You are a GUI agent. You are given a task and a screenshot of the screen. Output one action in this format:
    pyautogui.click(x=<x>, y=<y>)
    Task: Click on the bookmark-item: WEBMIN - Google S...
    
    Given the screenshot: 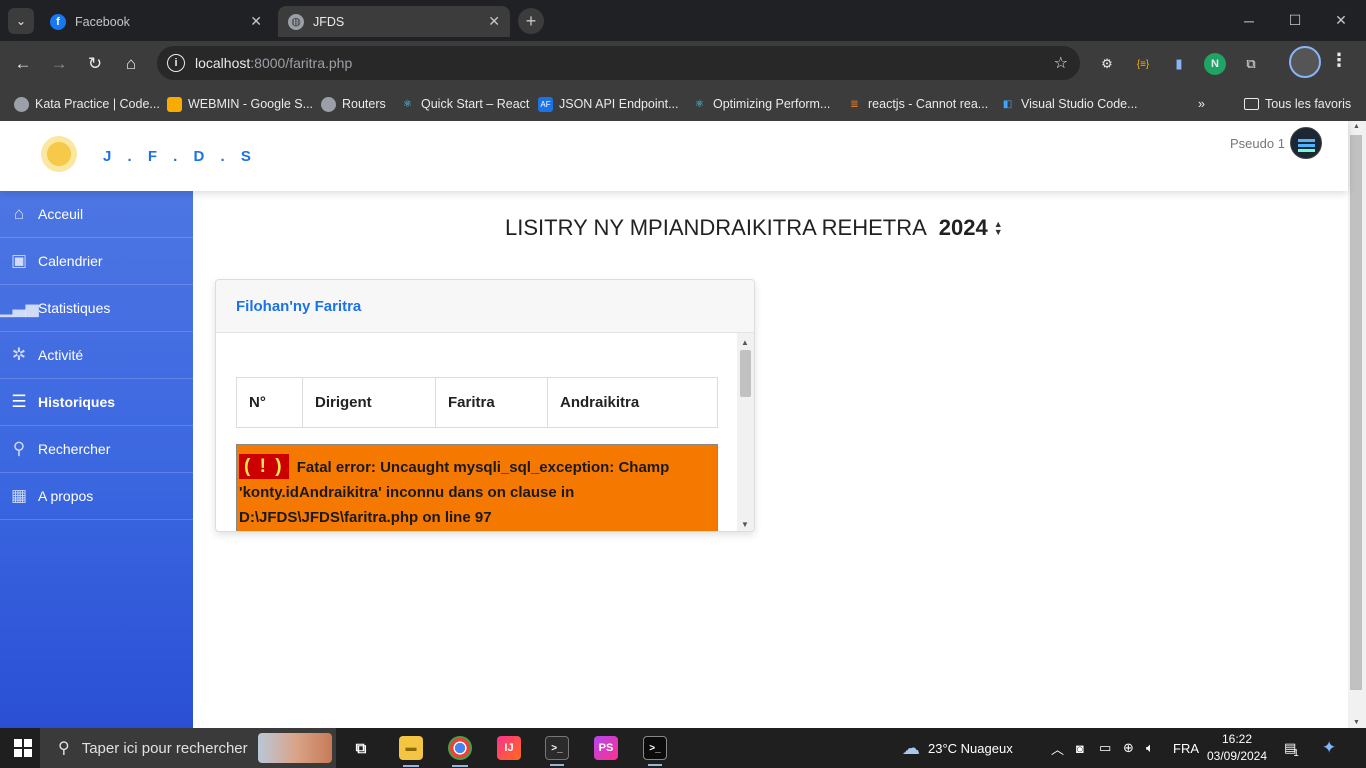 What is the action you would take?
    pyautogui.click(x=240, y=104)
    